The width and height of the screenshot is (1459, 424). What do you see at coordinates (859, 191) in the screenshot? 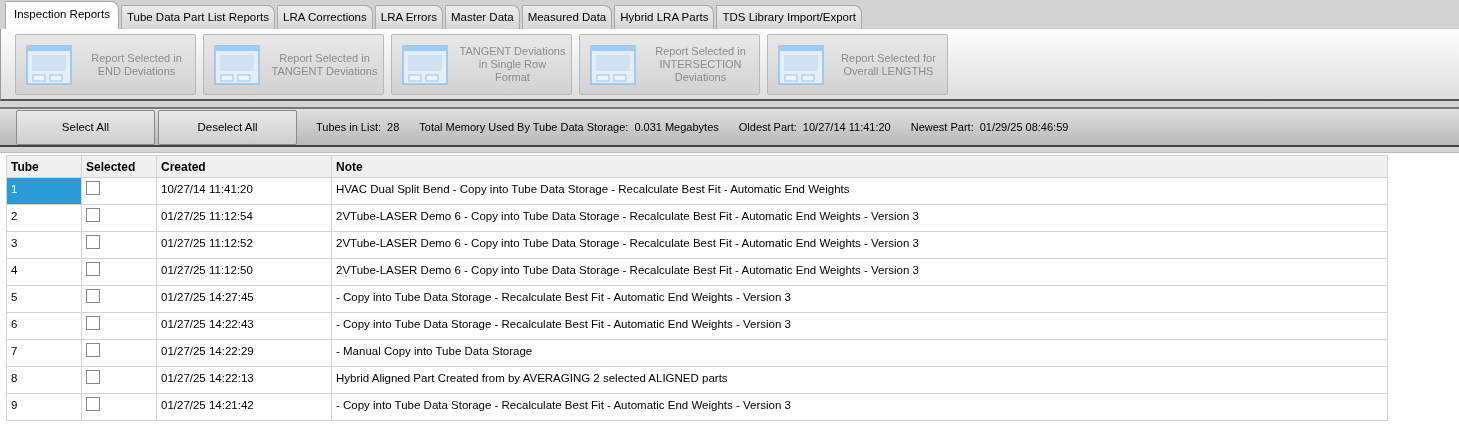
I see `table-cell: HVAC Dual Split Bend - Copy into Tube Data Storage - Recalculate Best Fit - Automatic End Weights` at bounding box center [859, 191].